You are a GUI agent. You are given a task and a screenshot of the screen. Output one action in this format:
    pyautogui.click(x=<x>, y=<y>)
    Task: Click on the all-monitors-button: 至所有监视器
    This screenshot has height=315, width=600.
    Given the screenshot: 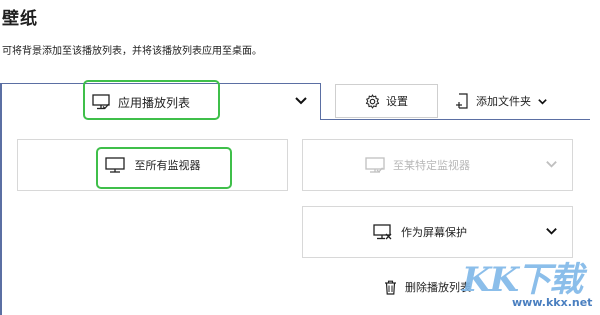 What is the action you would take?
    pyautogui.click(x=152, y=165)
    